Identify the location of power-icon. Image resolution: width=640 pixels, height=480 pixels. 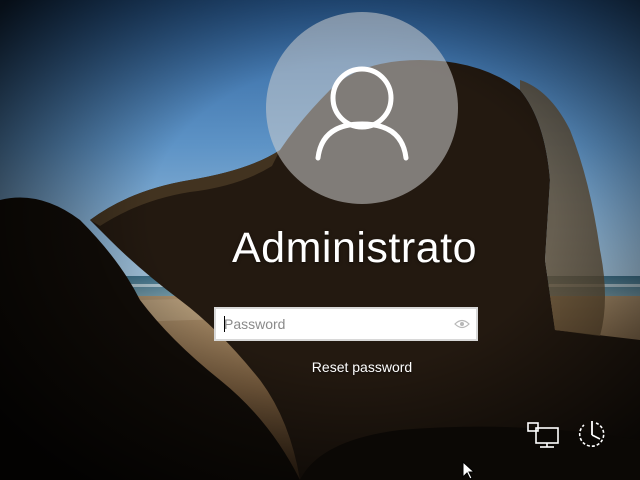
(592, 435).